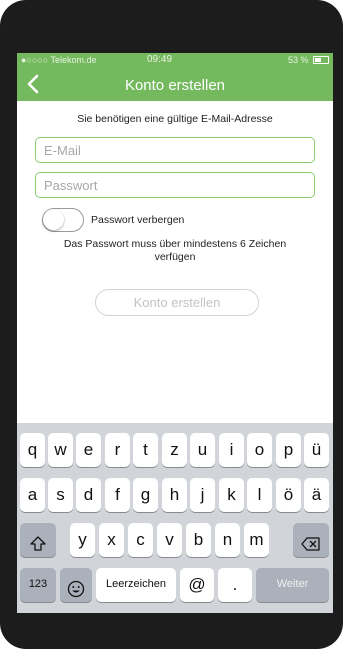 This screenshot has width=343, height=649. What do you see at coordinates (88, 450) in the screenshot?
I see `key-e: e` at bounding box center [88, 450].